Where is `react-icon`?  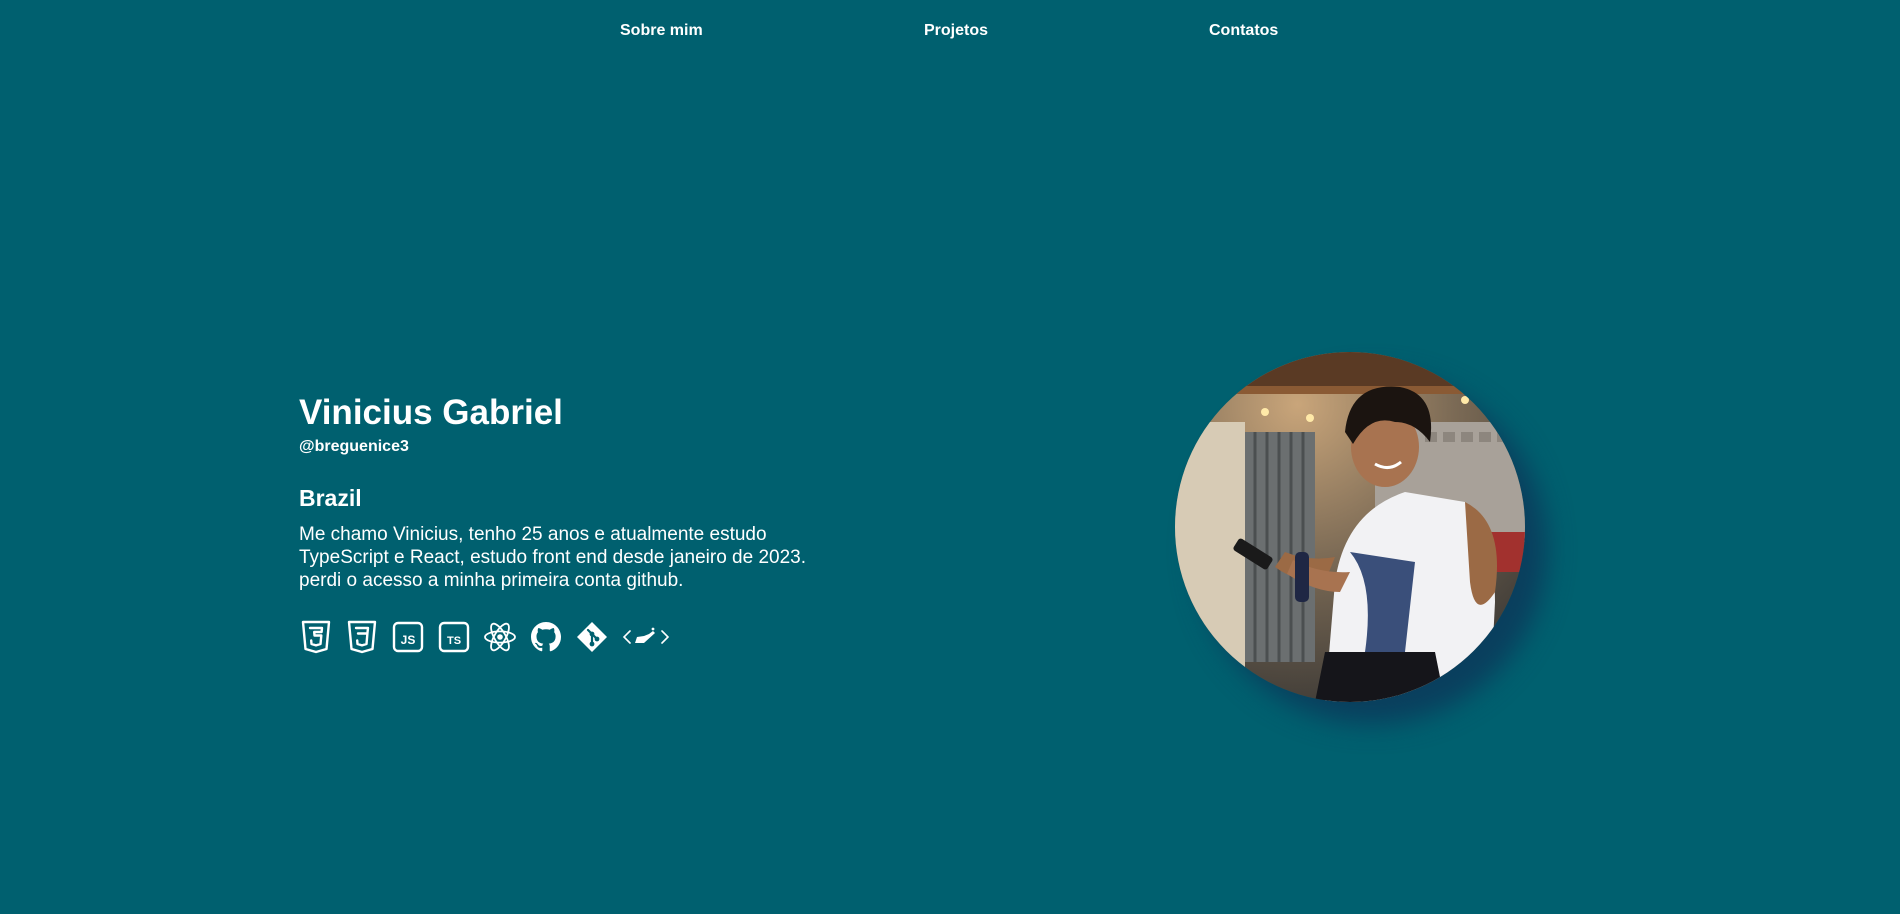 react-icon is located at coordinates (500, 637).